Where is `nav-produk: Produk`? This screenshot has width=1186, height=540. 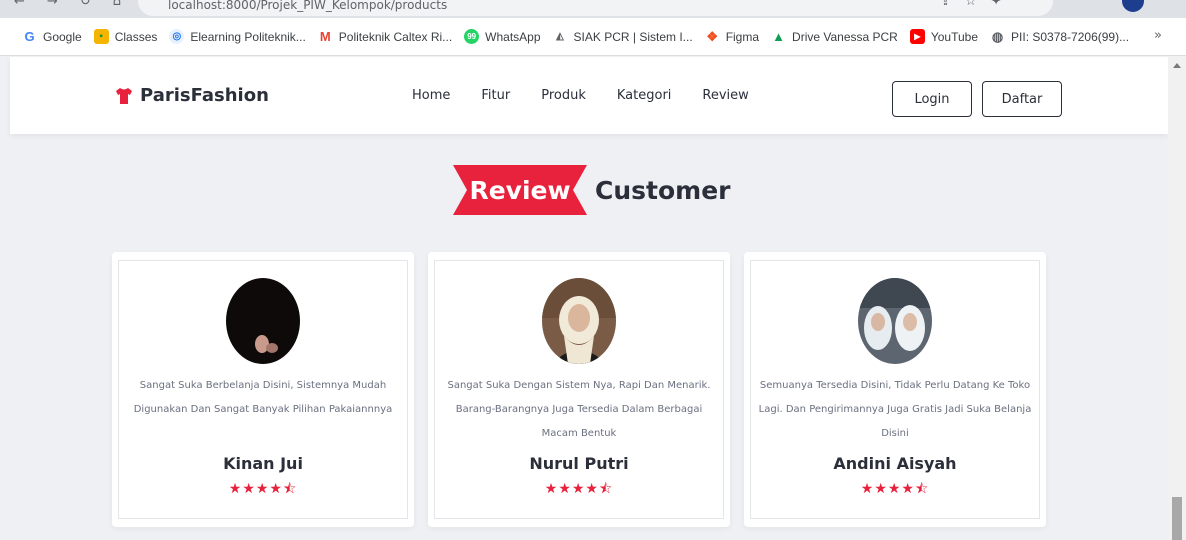
nav-produk: Produk is located at coordinates (563, 95).